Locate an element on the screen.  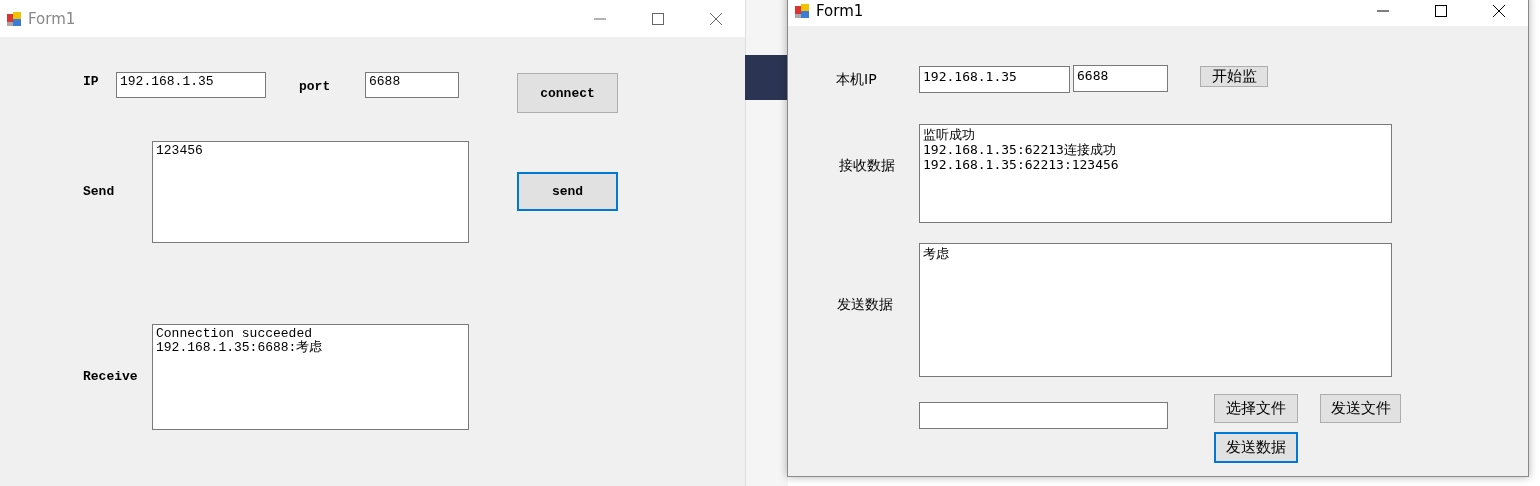
receive-textbox: 监听成功 192.168.1.35:62213连接成功 192.168.1.35:62213:123456 is located at coordinates (1155, 173).